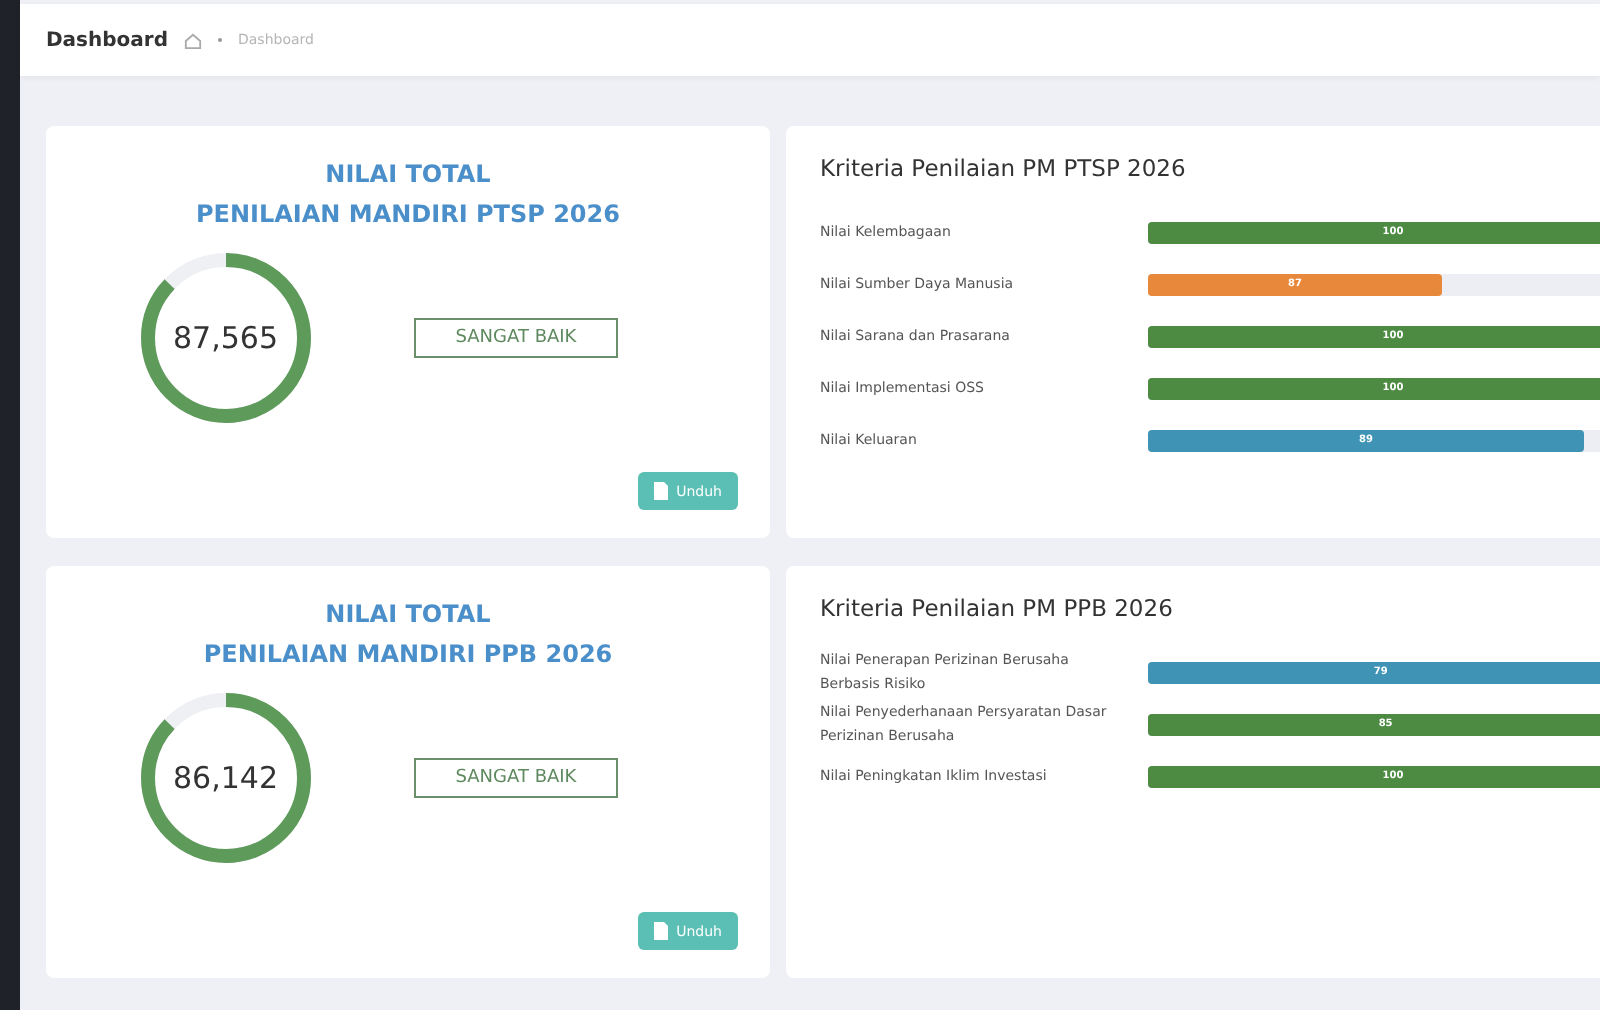 The height and width of the screenshot is (1010, 1600). What do you see at coordinates (107, 40) in the screenshot?
I see `page-title: Dashboard` at bounding box center [107, 40].